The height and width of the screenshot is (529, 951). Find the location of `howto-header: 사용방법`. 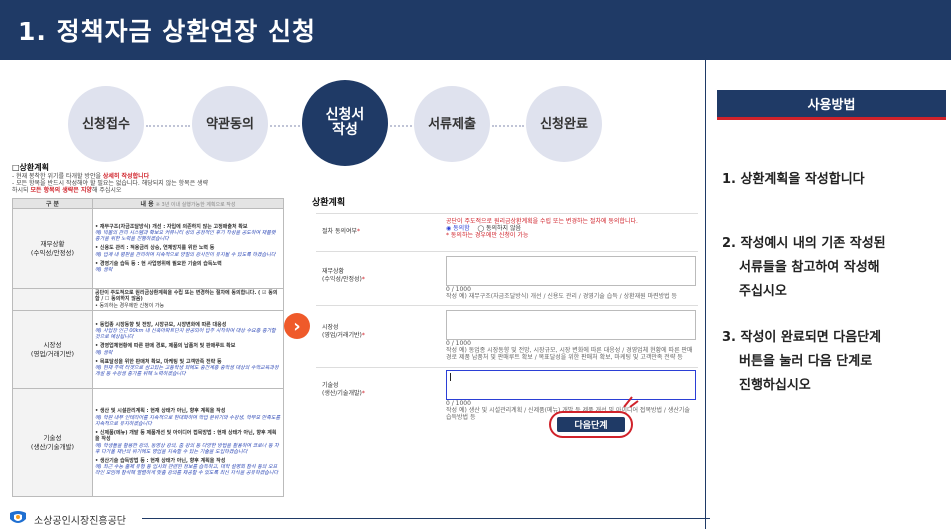

howto-header: 사용방법 is located at coordinates (831, 105).